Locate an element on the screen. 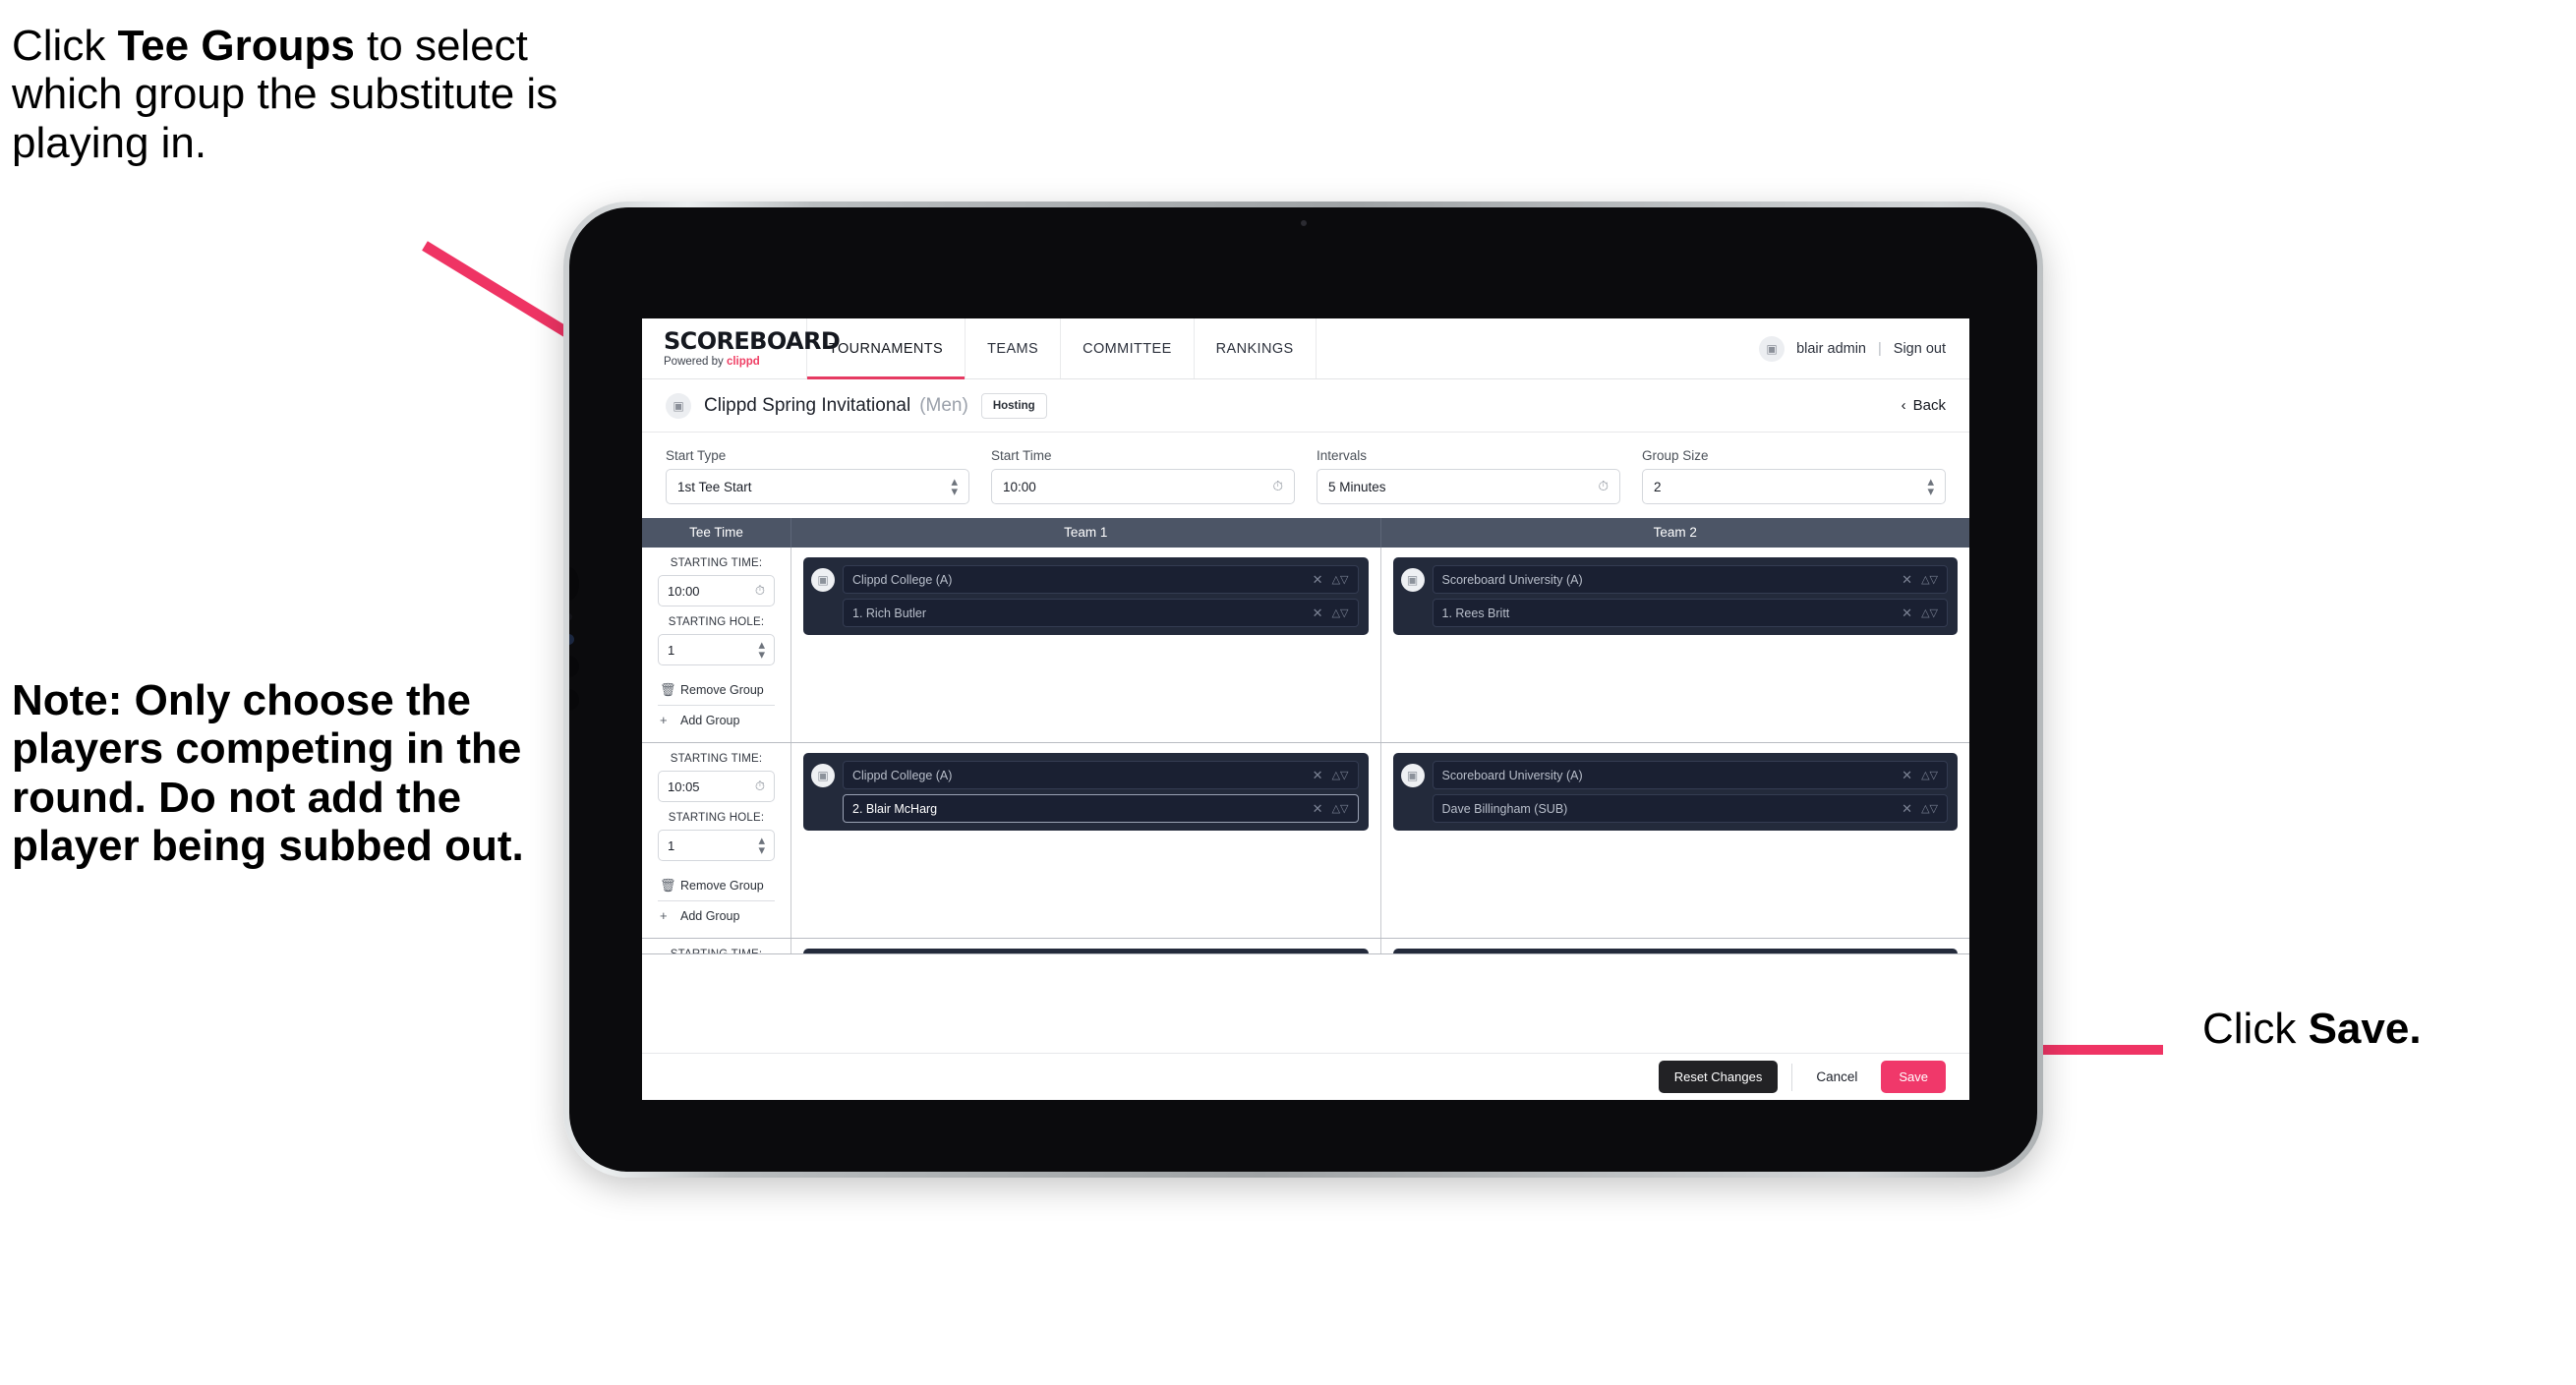 The image size is (2576, 1385). field-start-time-label: Start Time is located at coordinates (1021, 455).